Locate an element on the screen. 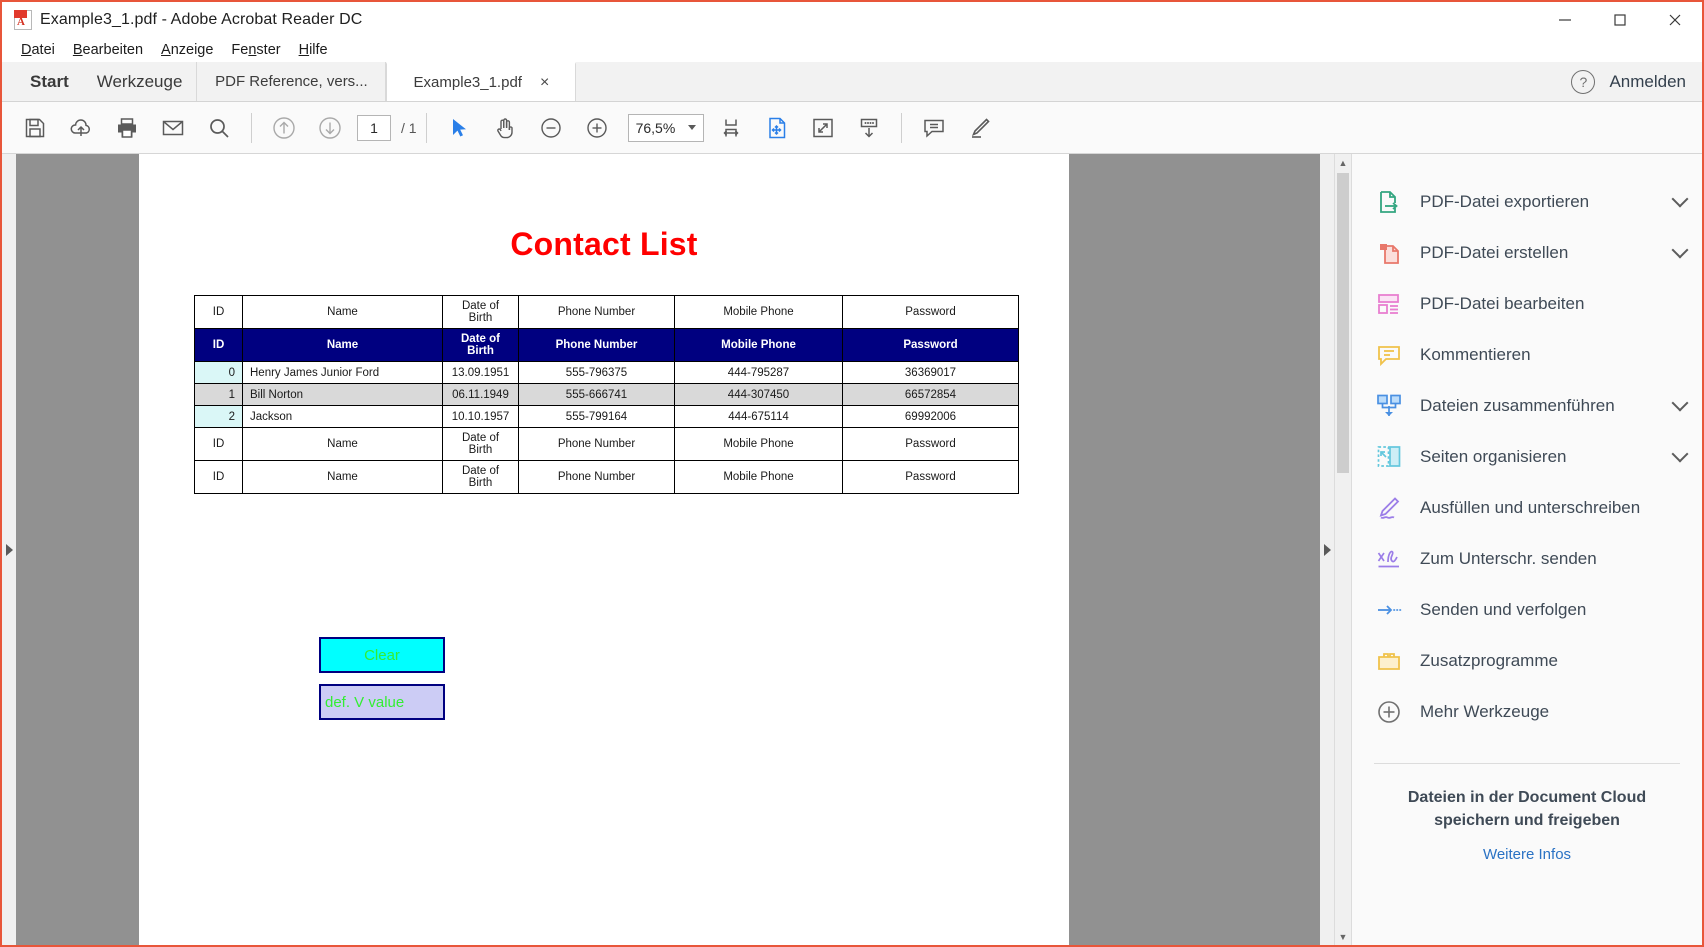 This screenshot has width=1704, height=947. scroll-down-icon is located at coordinates (869, 128).